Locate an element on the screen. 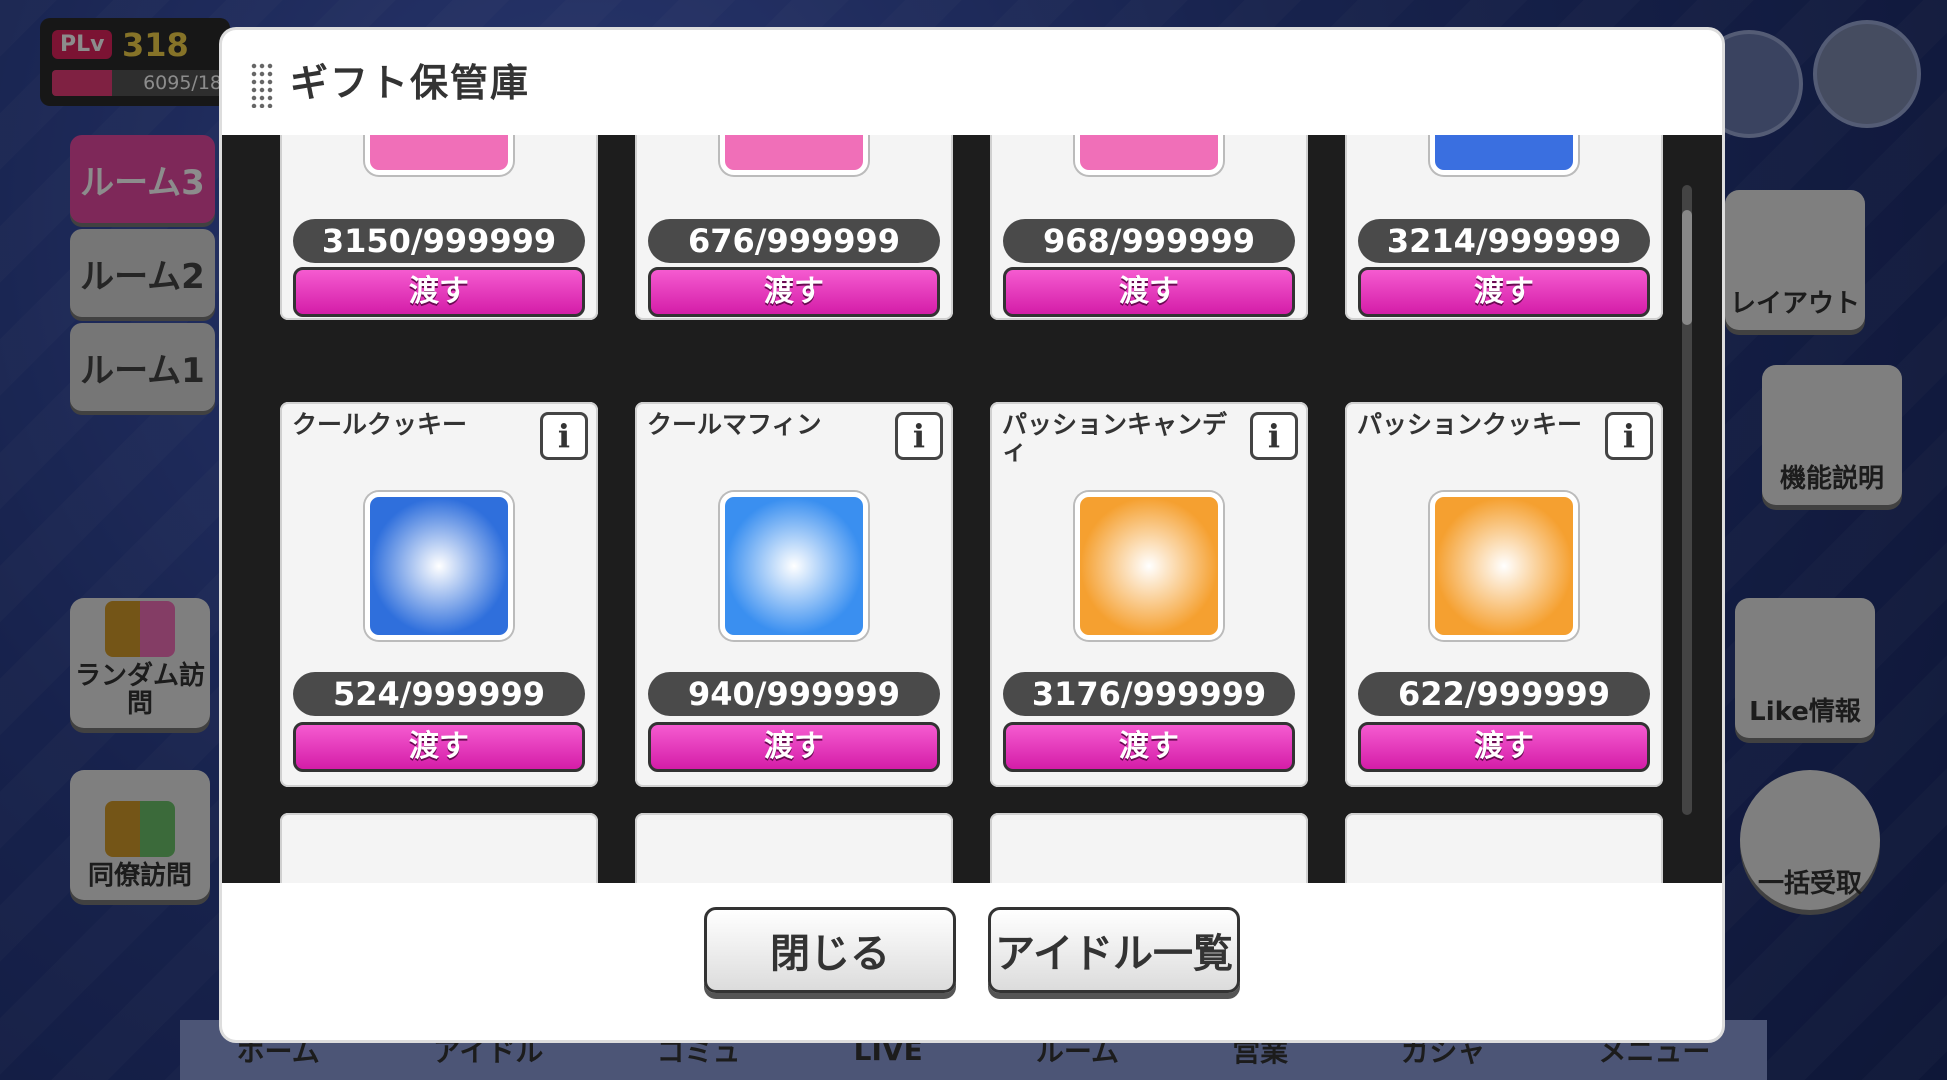 The image size is (1947, 1080). gift-count: 524/999999 is located at coordinates (439, 694).